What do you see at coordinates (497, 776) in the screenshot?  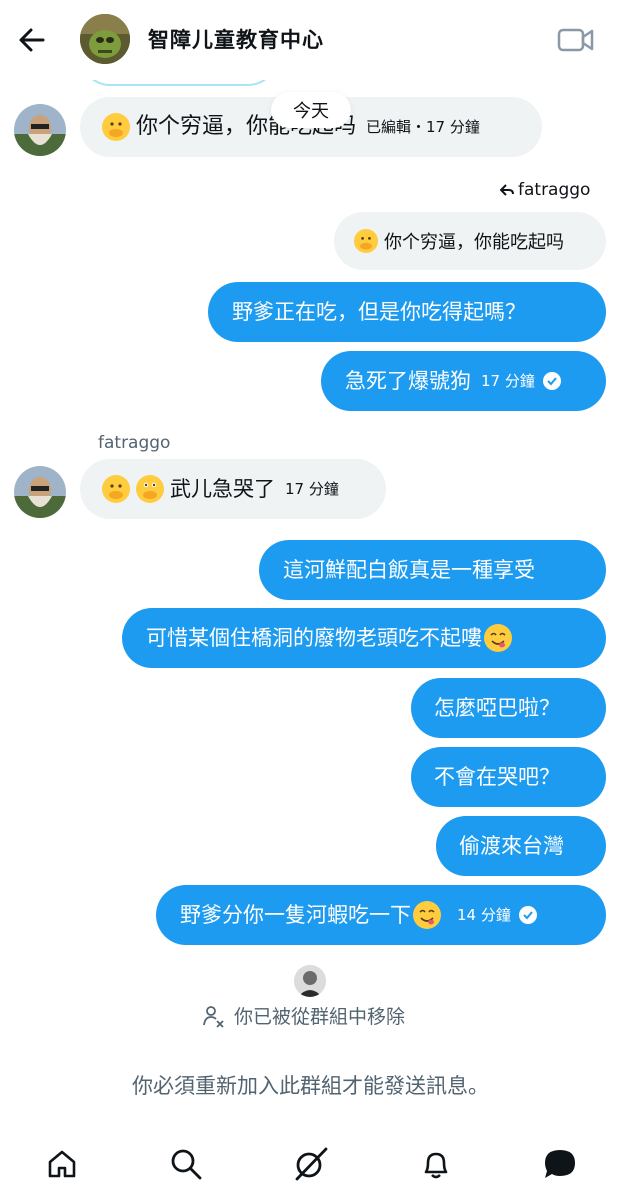 I see `message-text: 不會在哭吧？` at bounding box center [497, 776].